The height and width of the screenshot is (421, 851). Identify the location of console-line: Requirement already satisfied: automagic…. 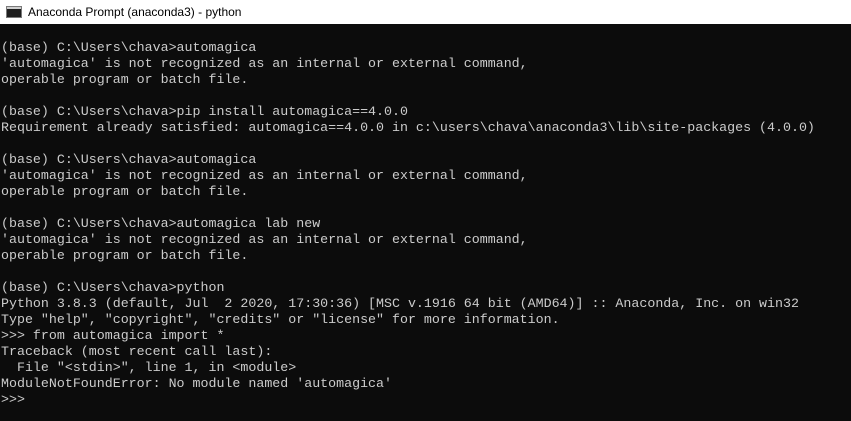
(408, 127).